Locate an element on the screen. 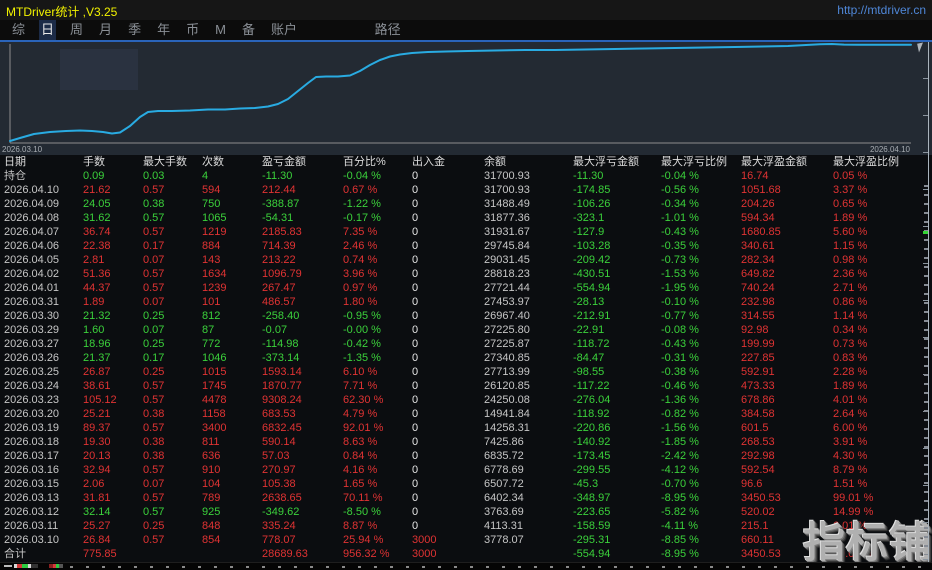  cell-num: 21.37 is located at coordinates (97, 358).